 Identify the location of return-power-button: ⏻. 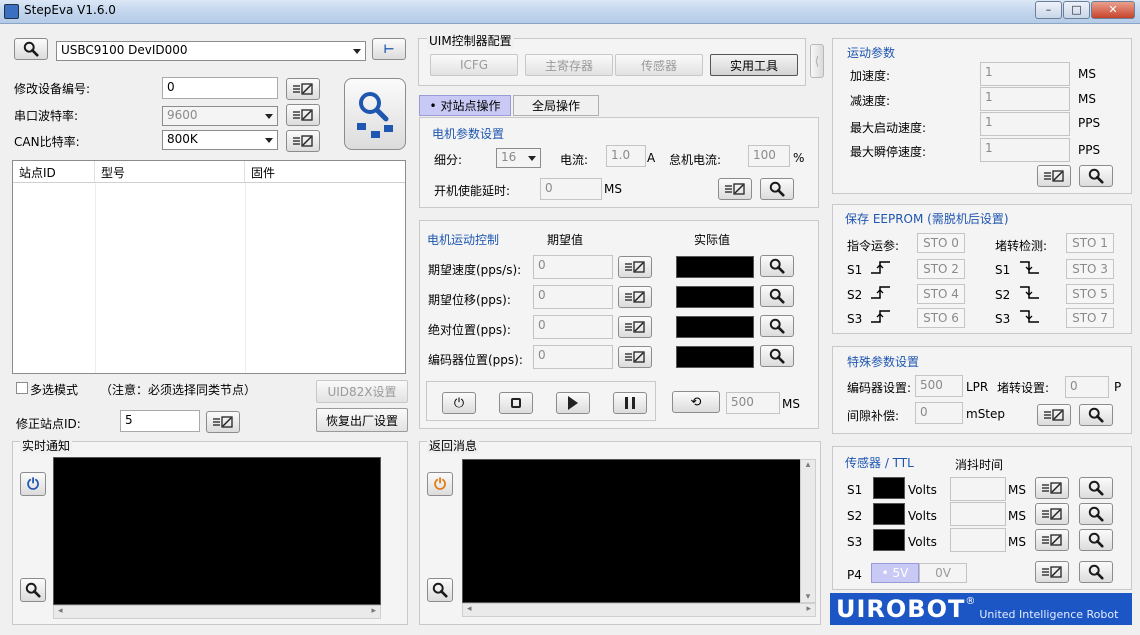
(440, 484).